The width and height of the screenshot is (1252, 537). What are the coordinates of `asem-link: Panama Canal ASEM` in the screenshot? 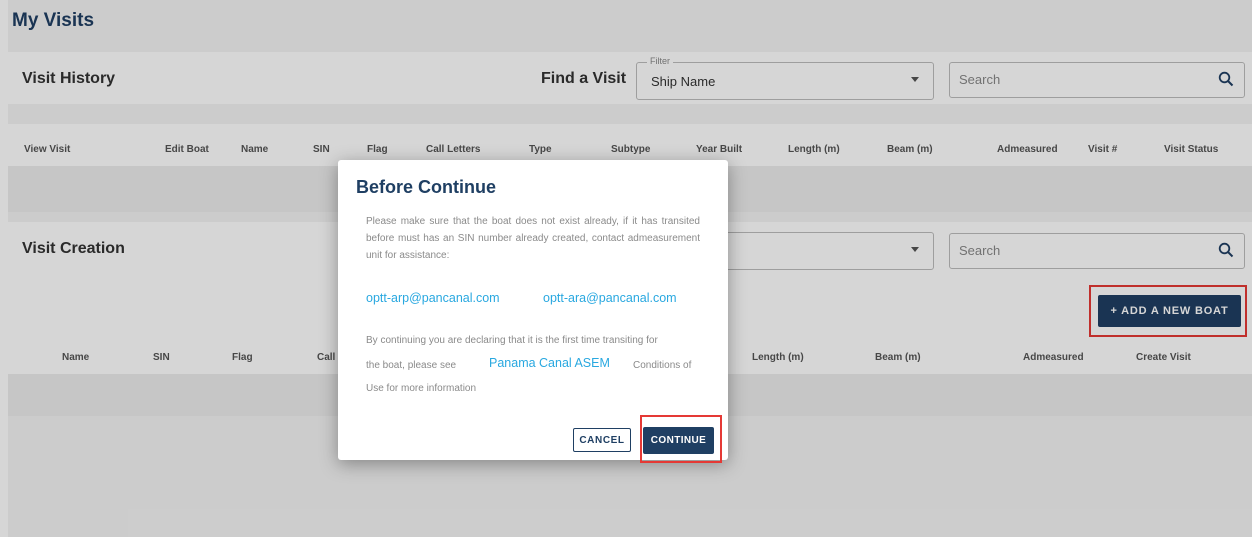 It's located at (549, 363).